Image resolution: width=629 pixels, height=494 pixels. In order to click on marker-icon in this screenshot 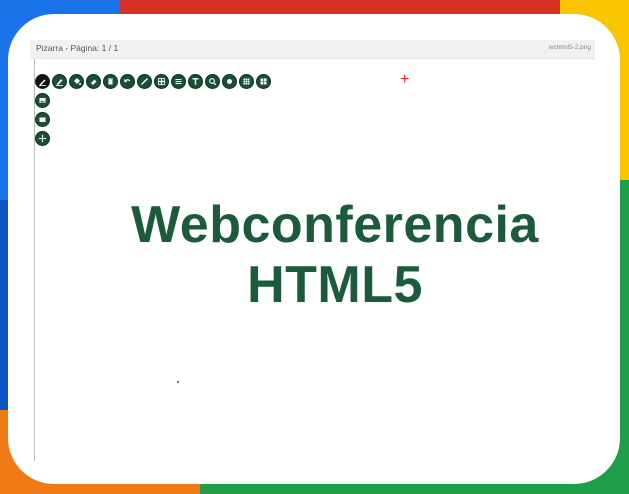, I will do `click(59, 82)`.